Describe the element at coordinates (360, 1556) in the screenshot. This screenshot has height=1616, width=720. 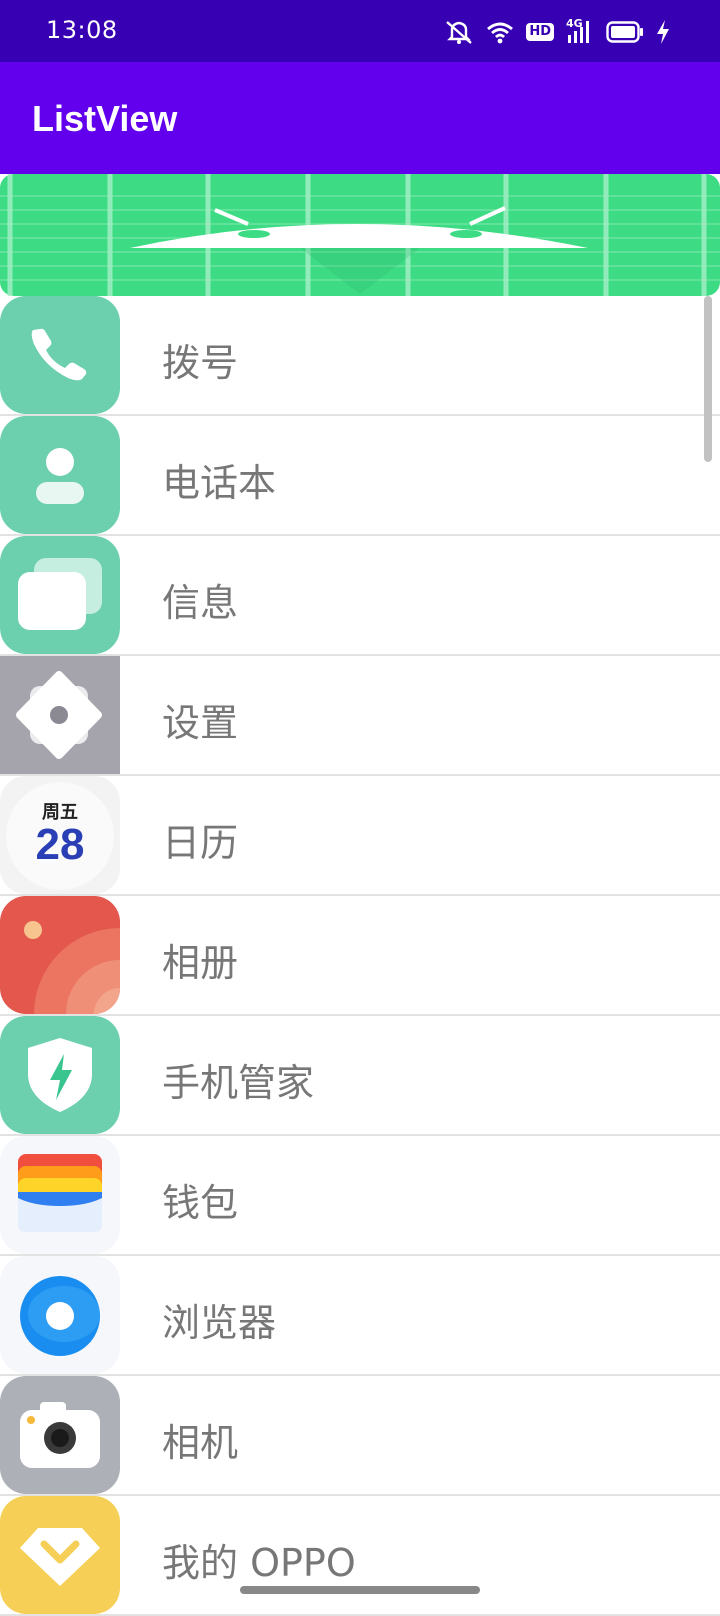
I see `list-item-my-oppo: 我的 OPPO` at that location.